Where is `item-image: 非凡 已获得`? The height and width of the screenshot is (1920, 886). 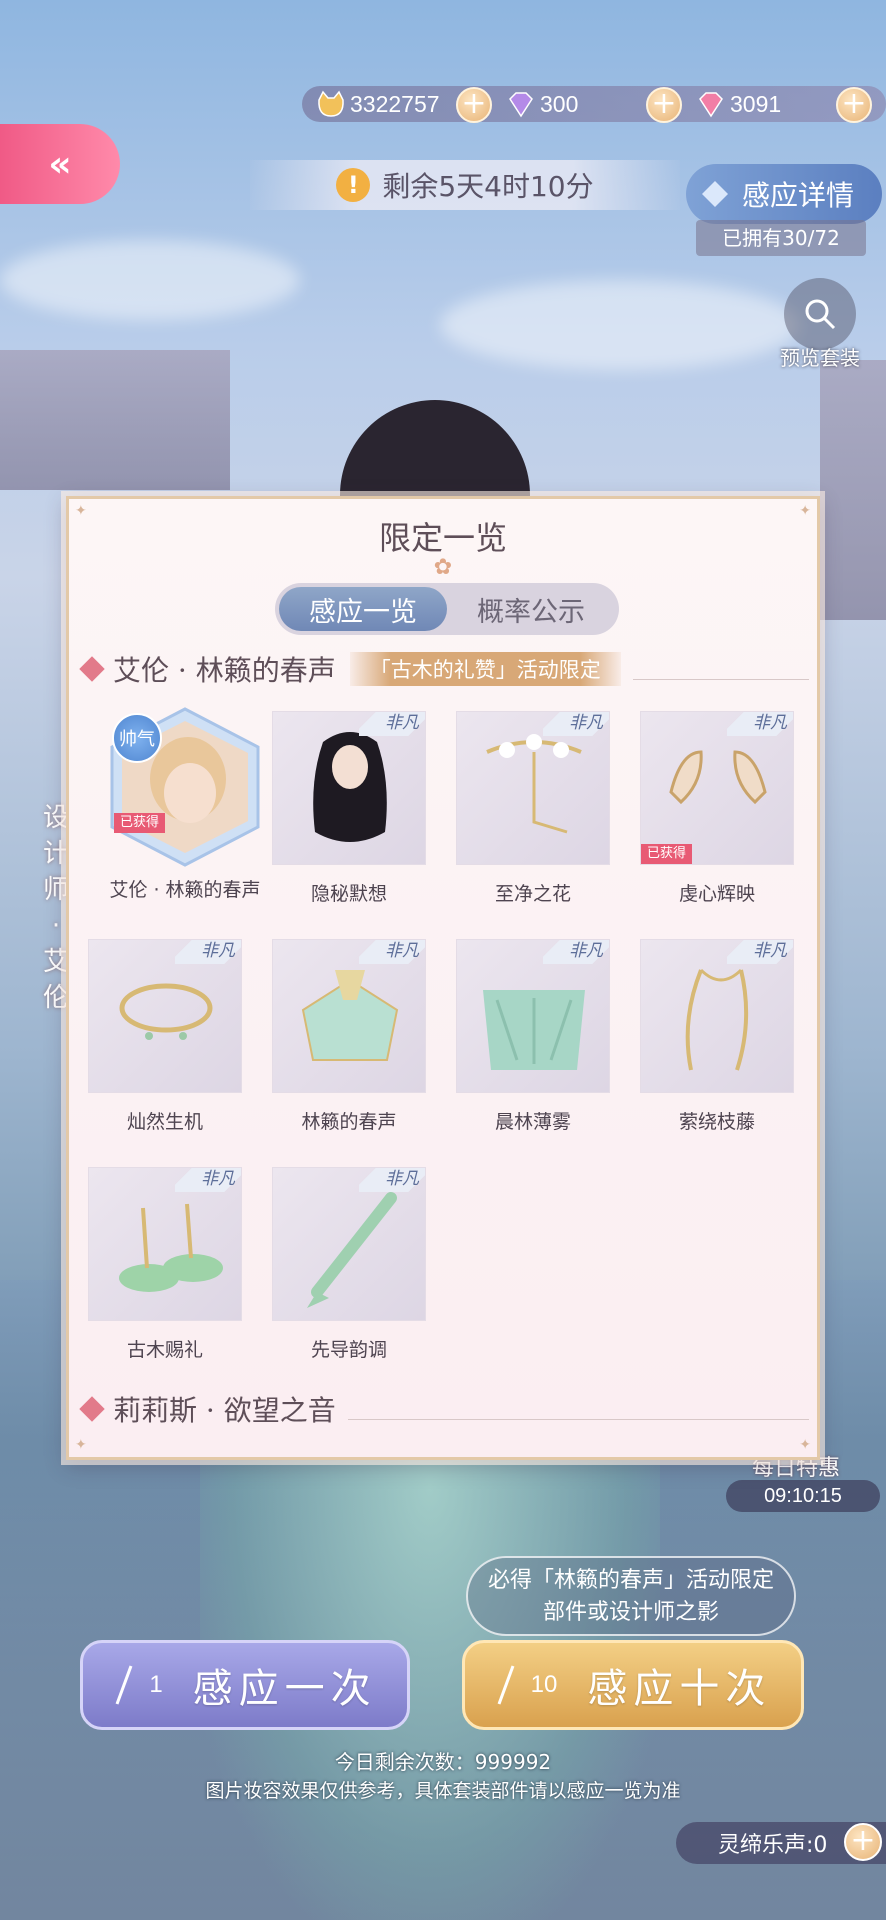 item-image: 非凡 已获得 is located at coordinates (717, 788).